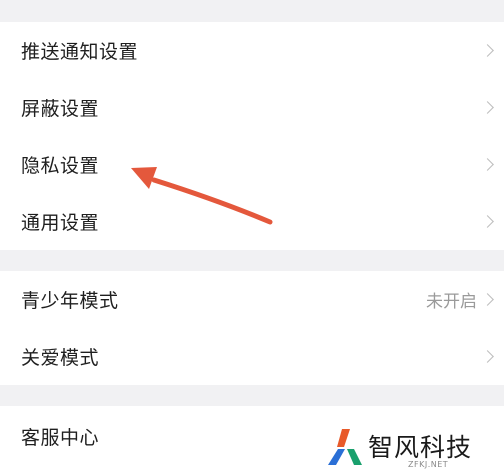 The image size is (504, 475). What do you see at coordinates (252, 221) in the screenshot?
I see `settings-item-general: 通用设置` at bounding box center [252, 221].